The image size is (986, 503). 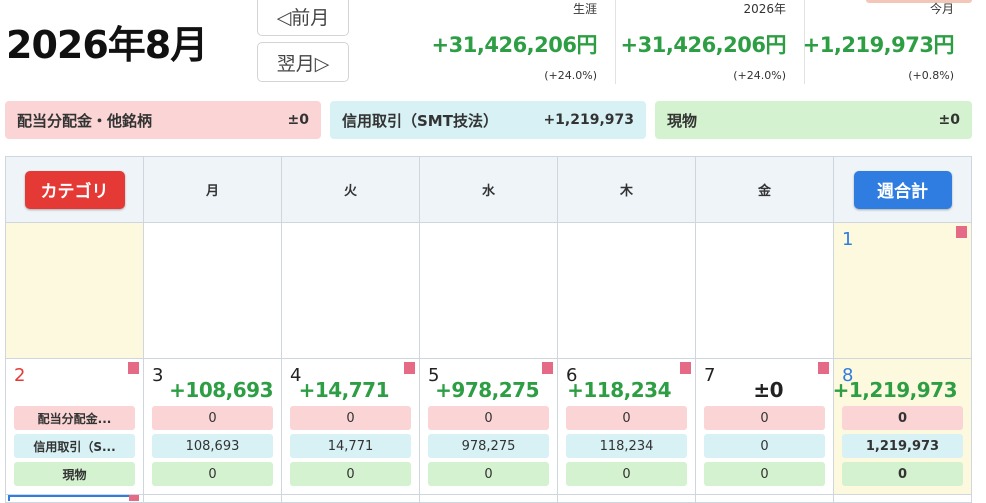 I want to click on category-label: 現物, so click(x=682, y=120).